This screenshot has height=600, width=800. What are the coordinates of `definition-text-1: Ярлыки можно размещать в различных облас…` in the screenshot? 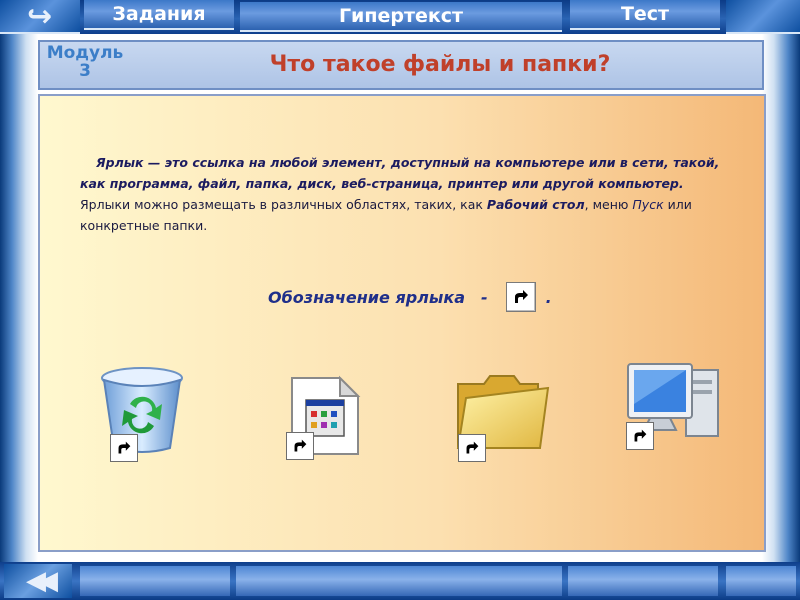 It's located at (283, 204).